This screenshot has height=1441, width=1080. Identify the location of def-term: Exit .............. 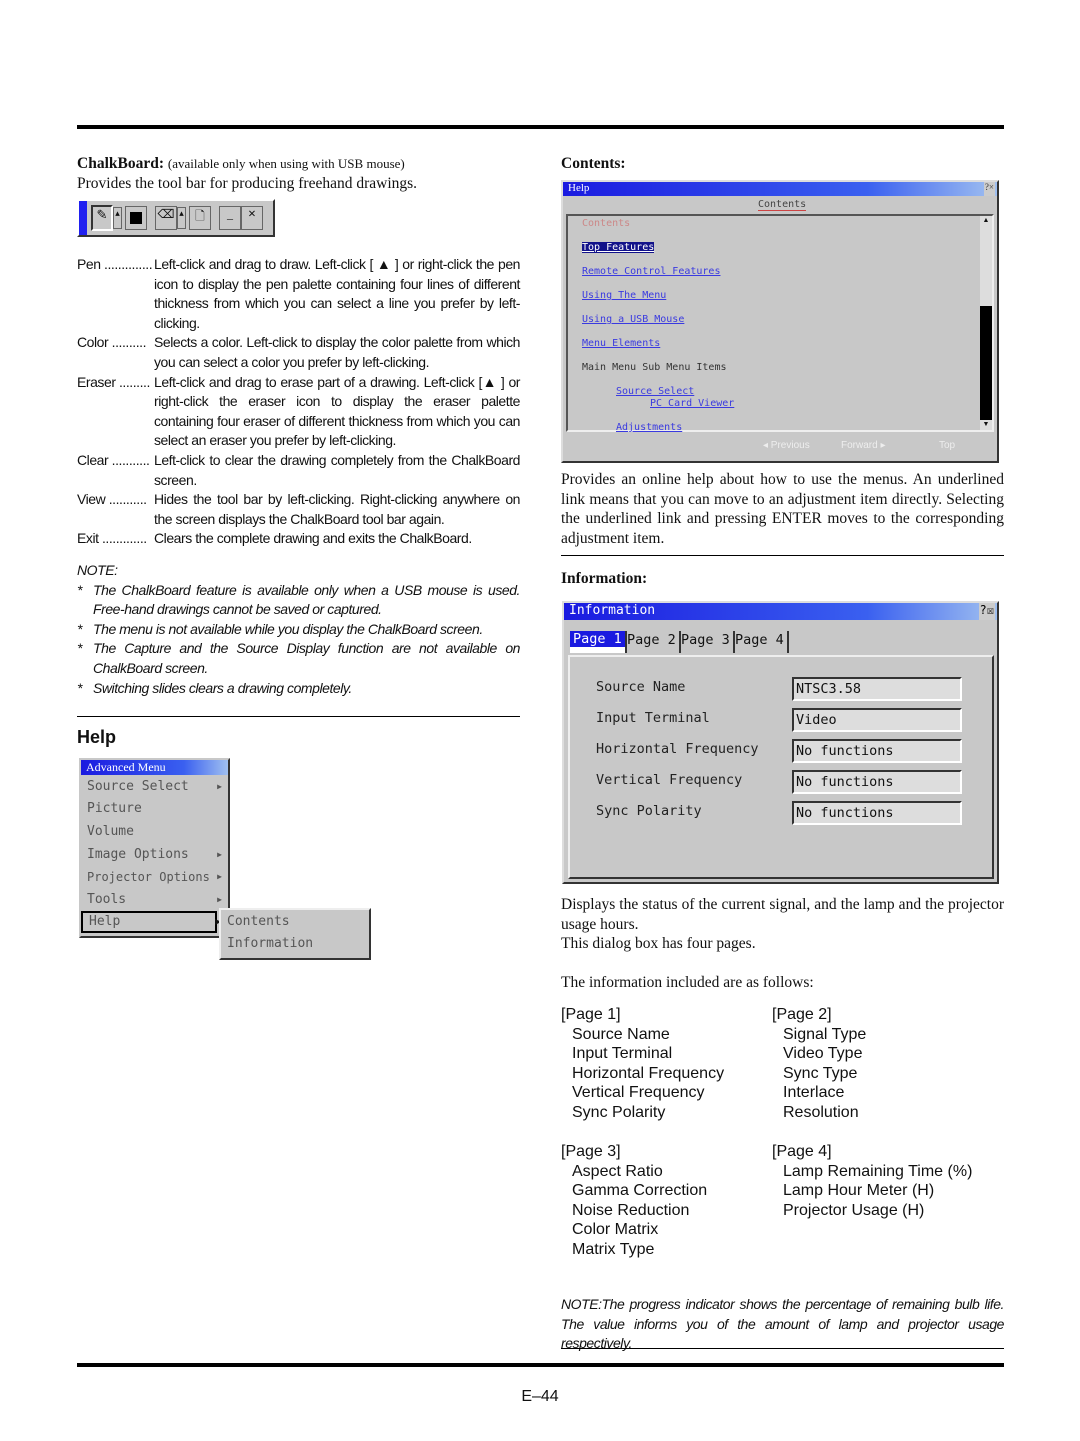
(112, 538).